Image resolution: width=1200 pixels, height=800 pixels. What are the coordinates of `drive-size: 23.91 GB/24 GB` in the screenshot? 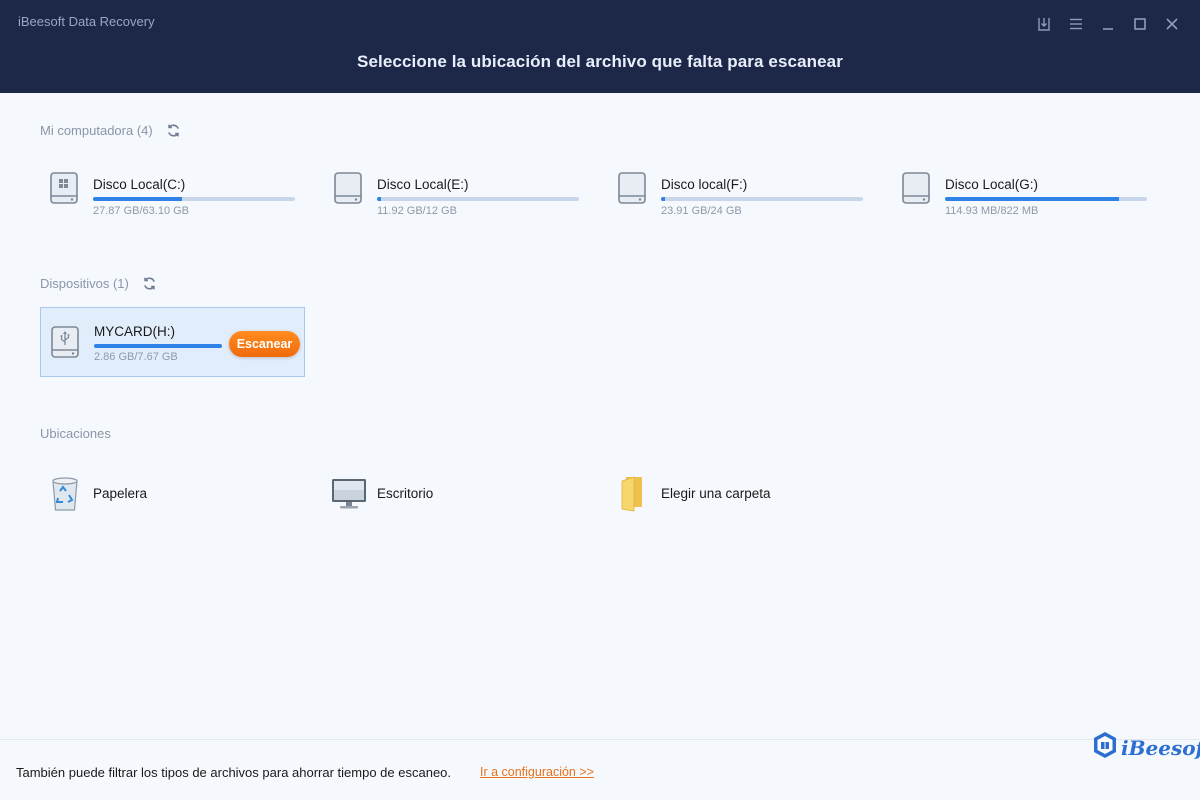 It's located at (701, 211).